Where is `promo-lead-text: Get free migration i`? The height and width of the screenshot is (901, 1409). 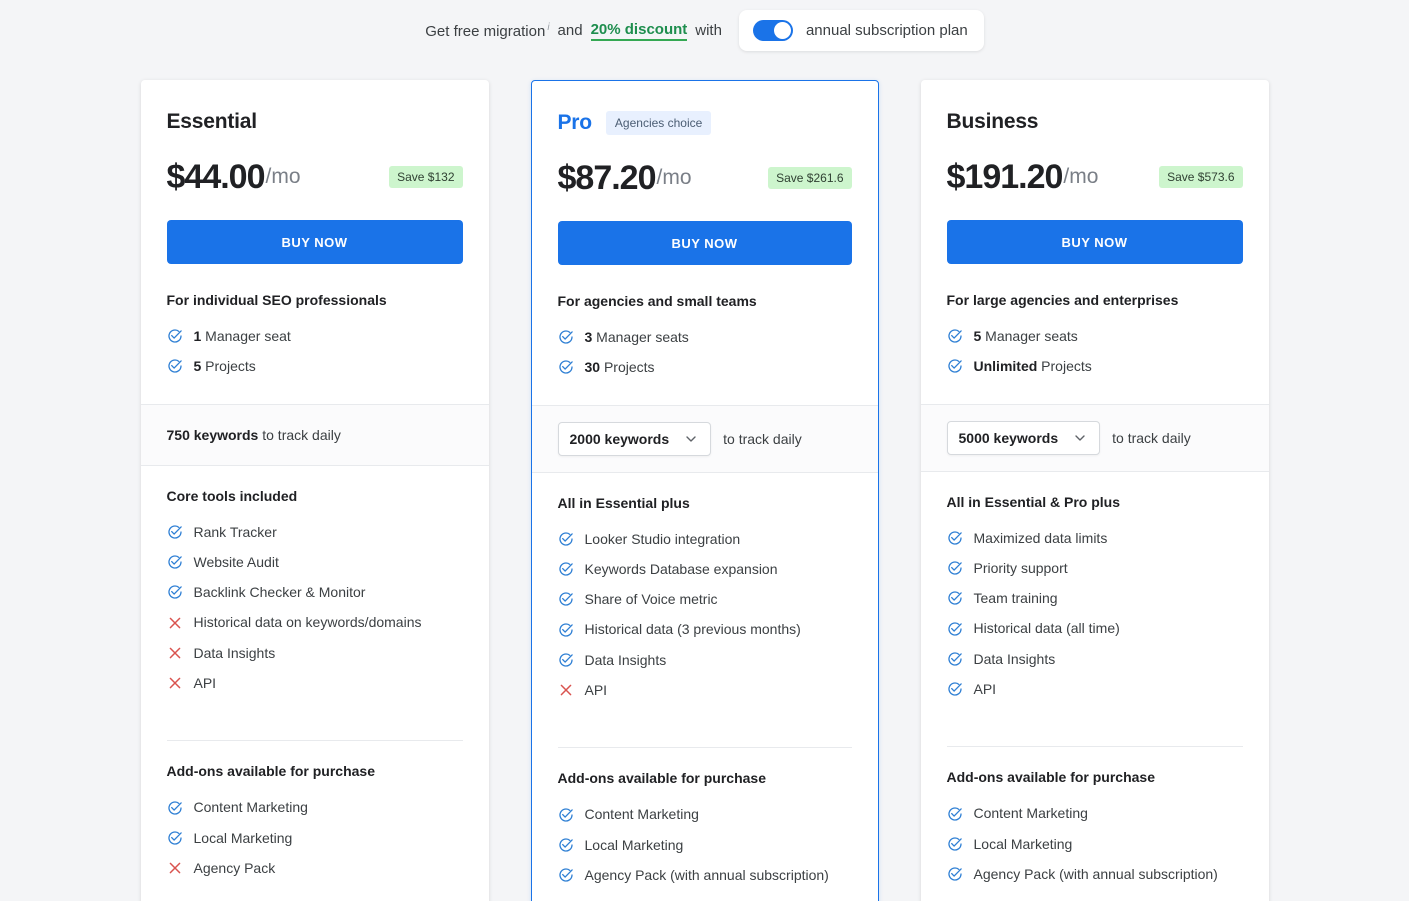 promo-lead-text: Get free migration i is located at coordinates (487, 31).